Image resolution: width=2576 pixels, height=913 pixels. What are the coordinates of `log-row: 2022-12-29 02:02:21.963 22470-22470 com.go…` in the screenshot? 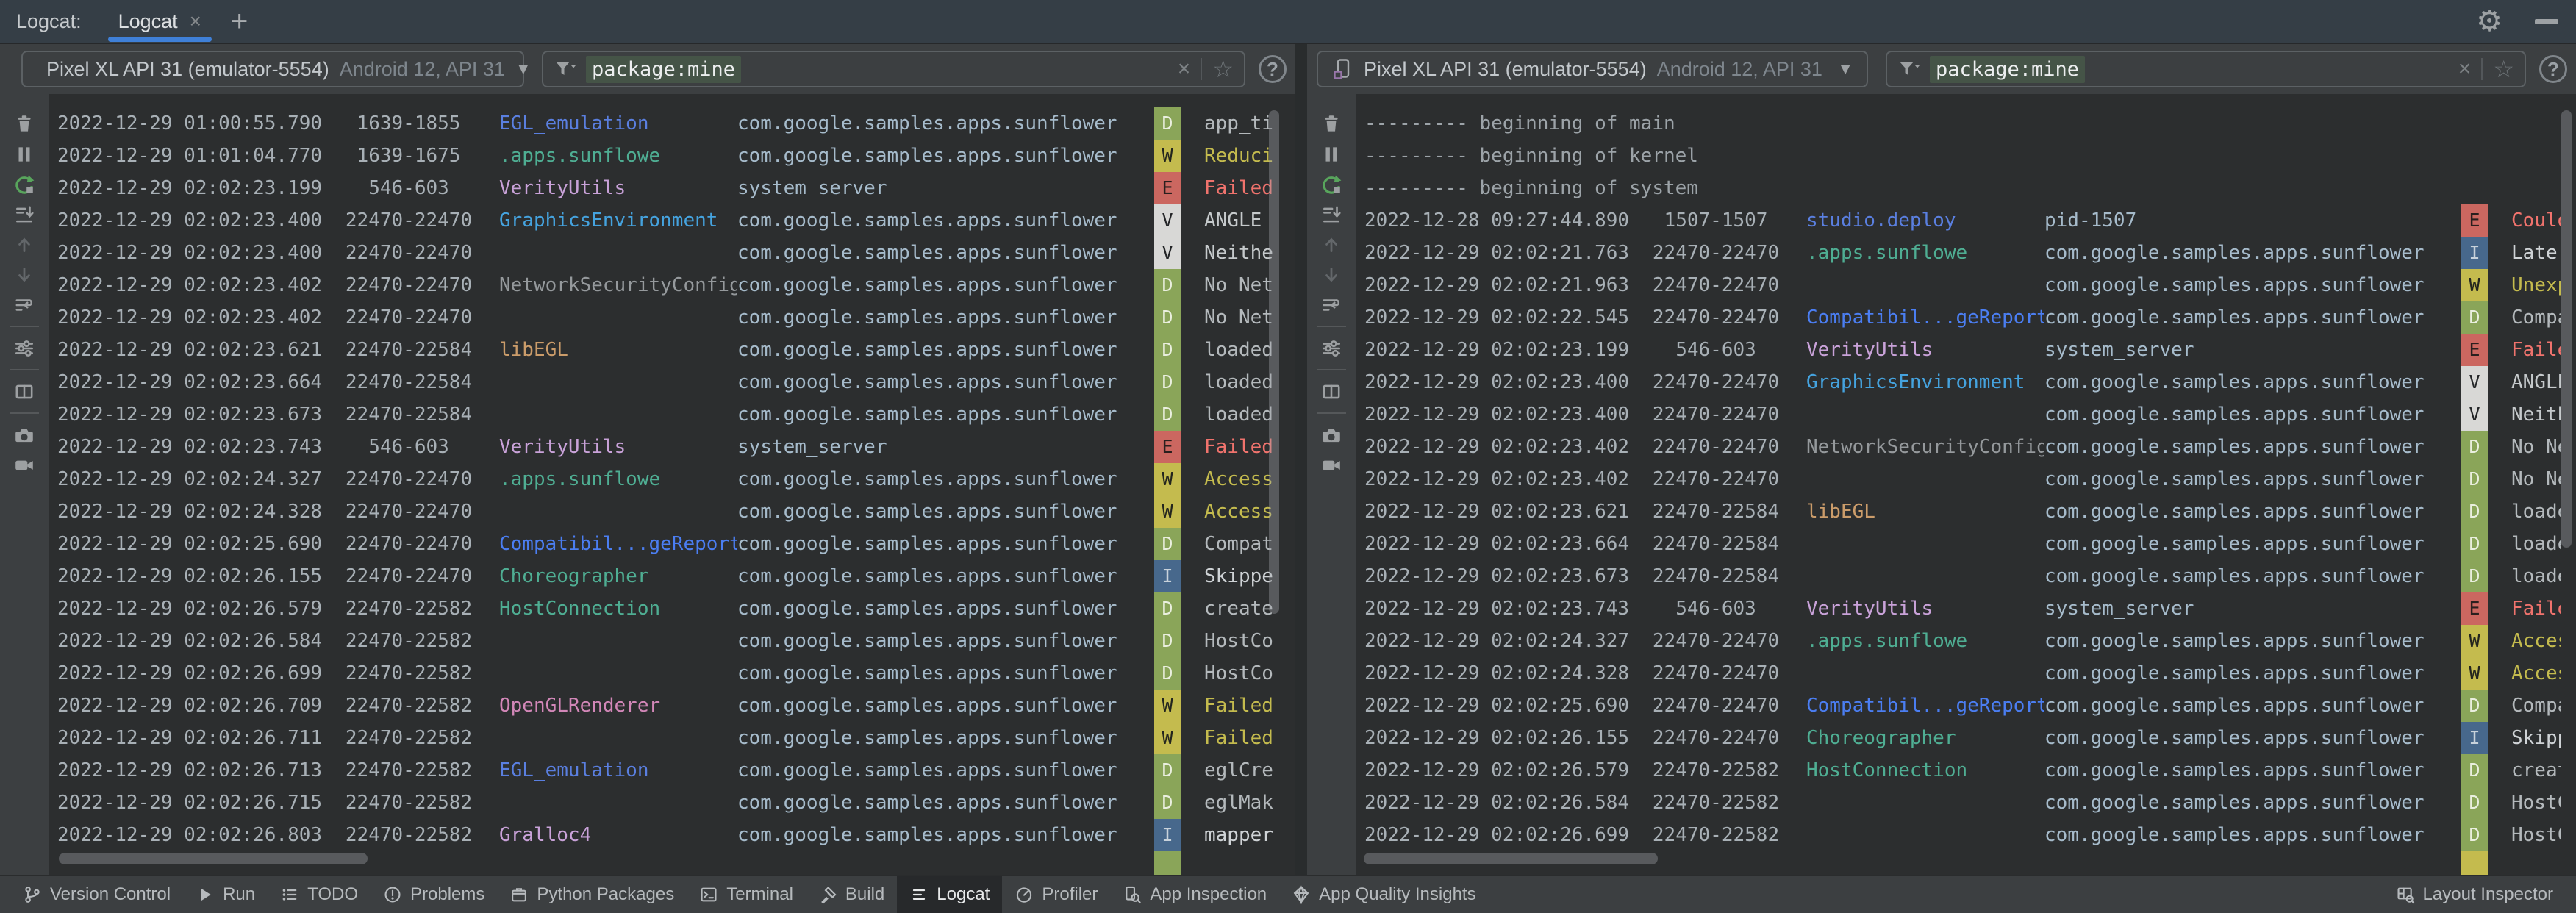 It's located at (1958, 285).